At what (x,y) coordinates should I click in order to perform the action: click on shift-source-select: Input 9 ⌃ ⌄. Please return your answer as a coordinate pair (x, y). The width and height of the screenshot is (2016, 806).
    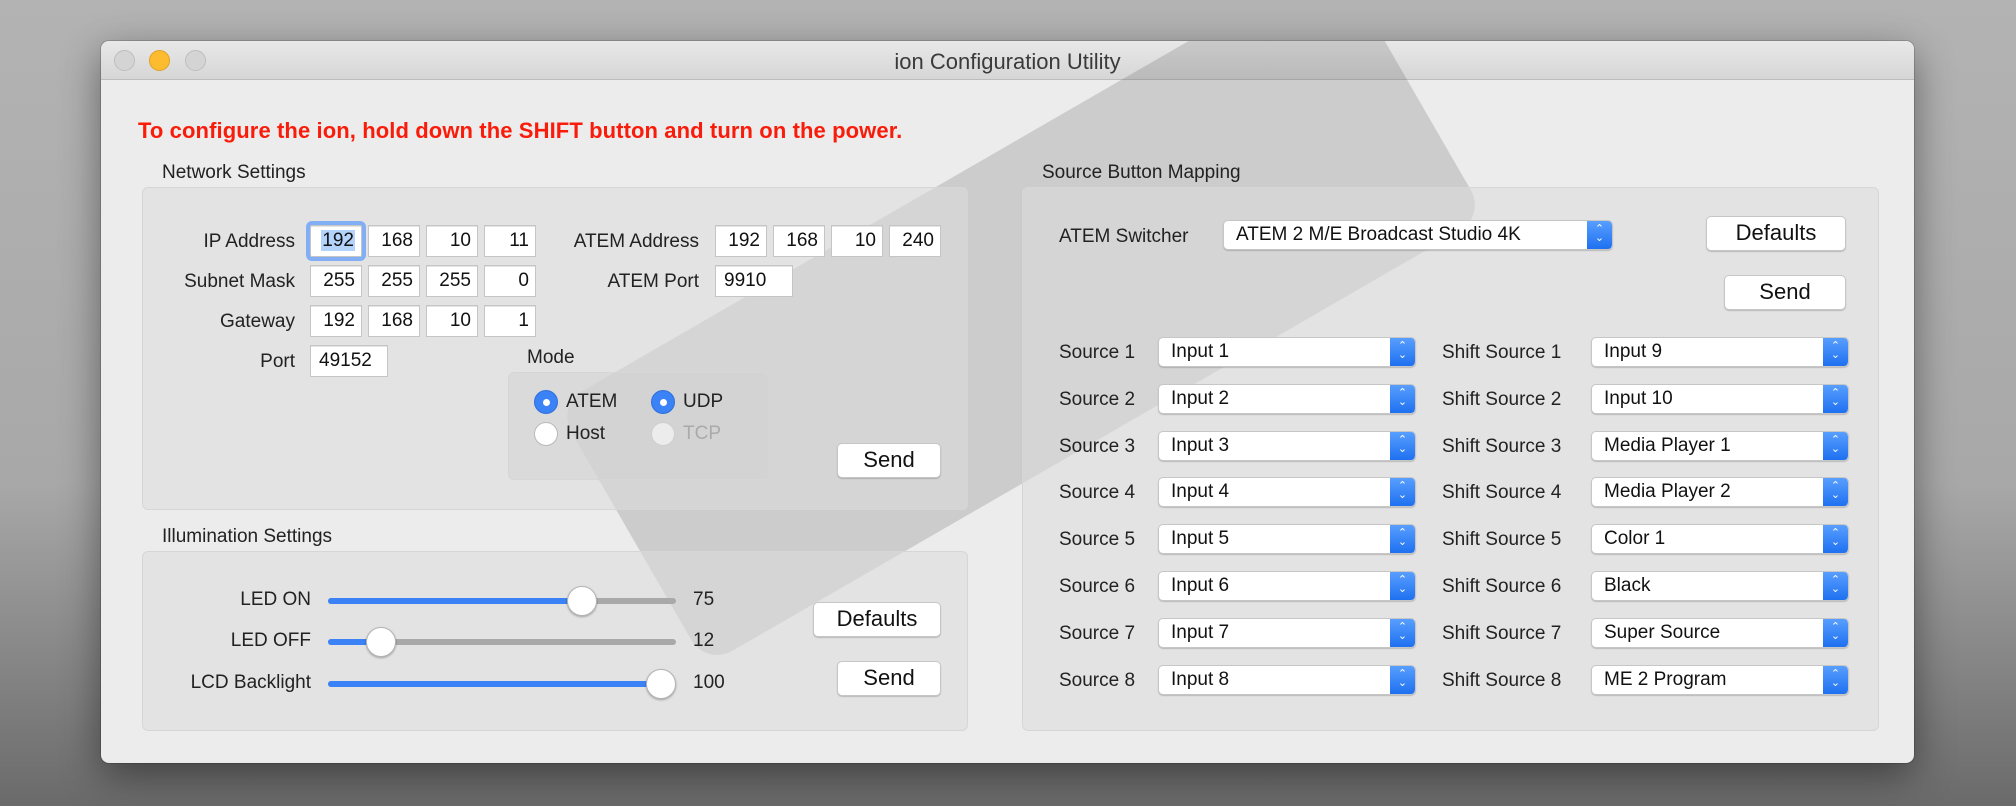
    Looking at the image, I should click on (1720, 352).